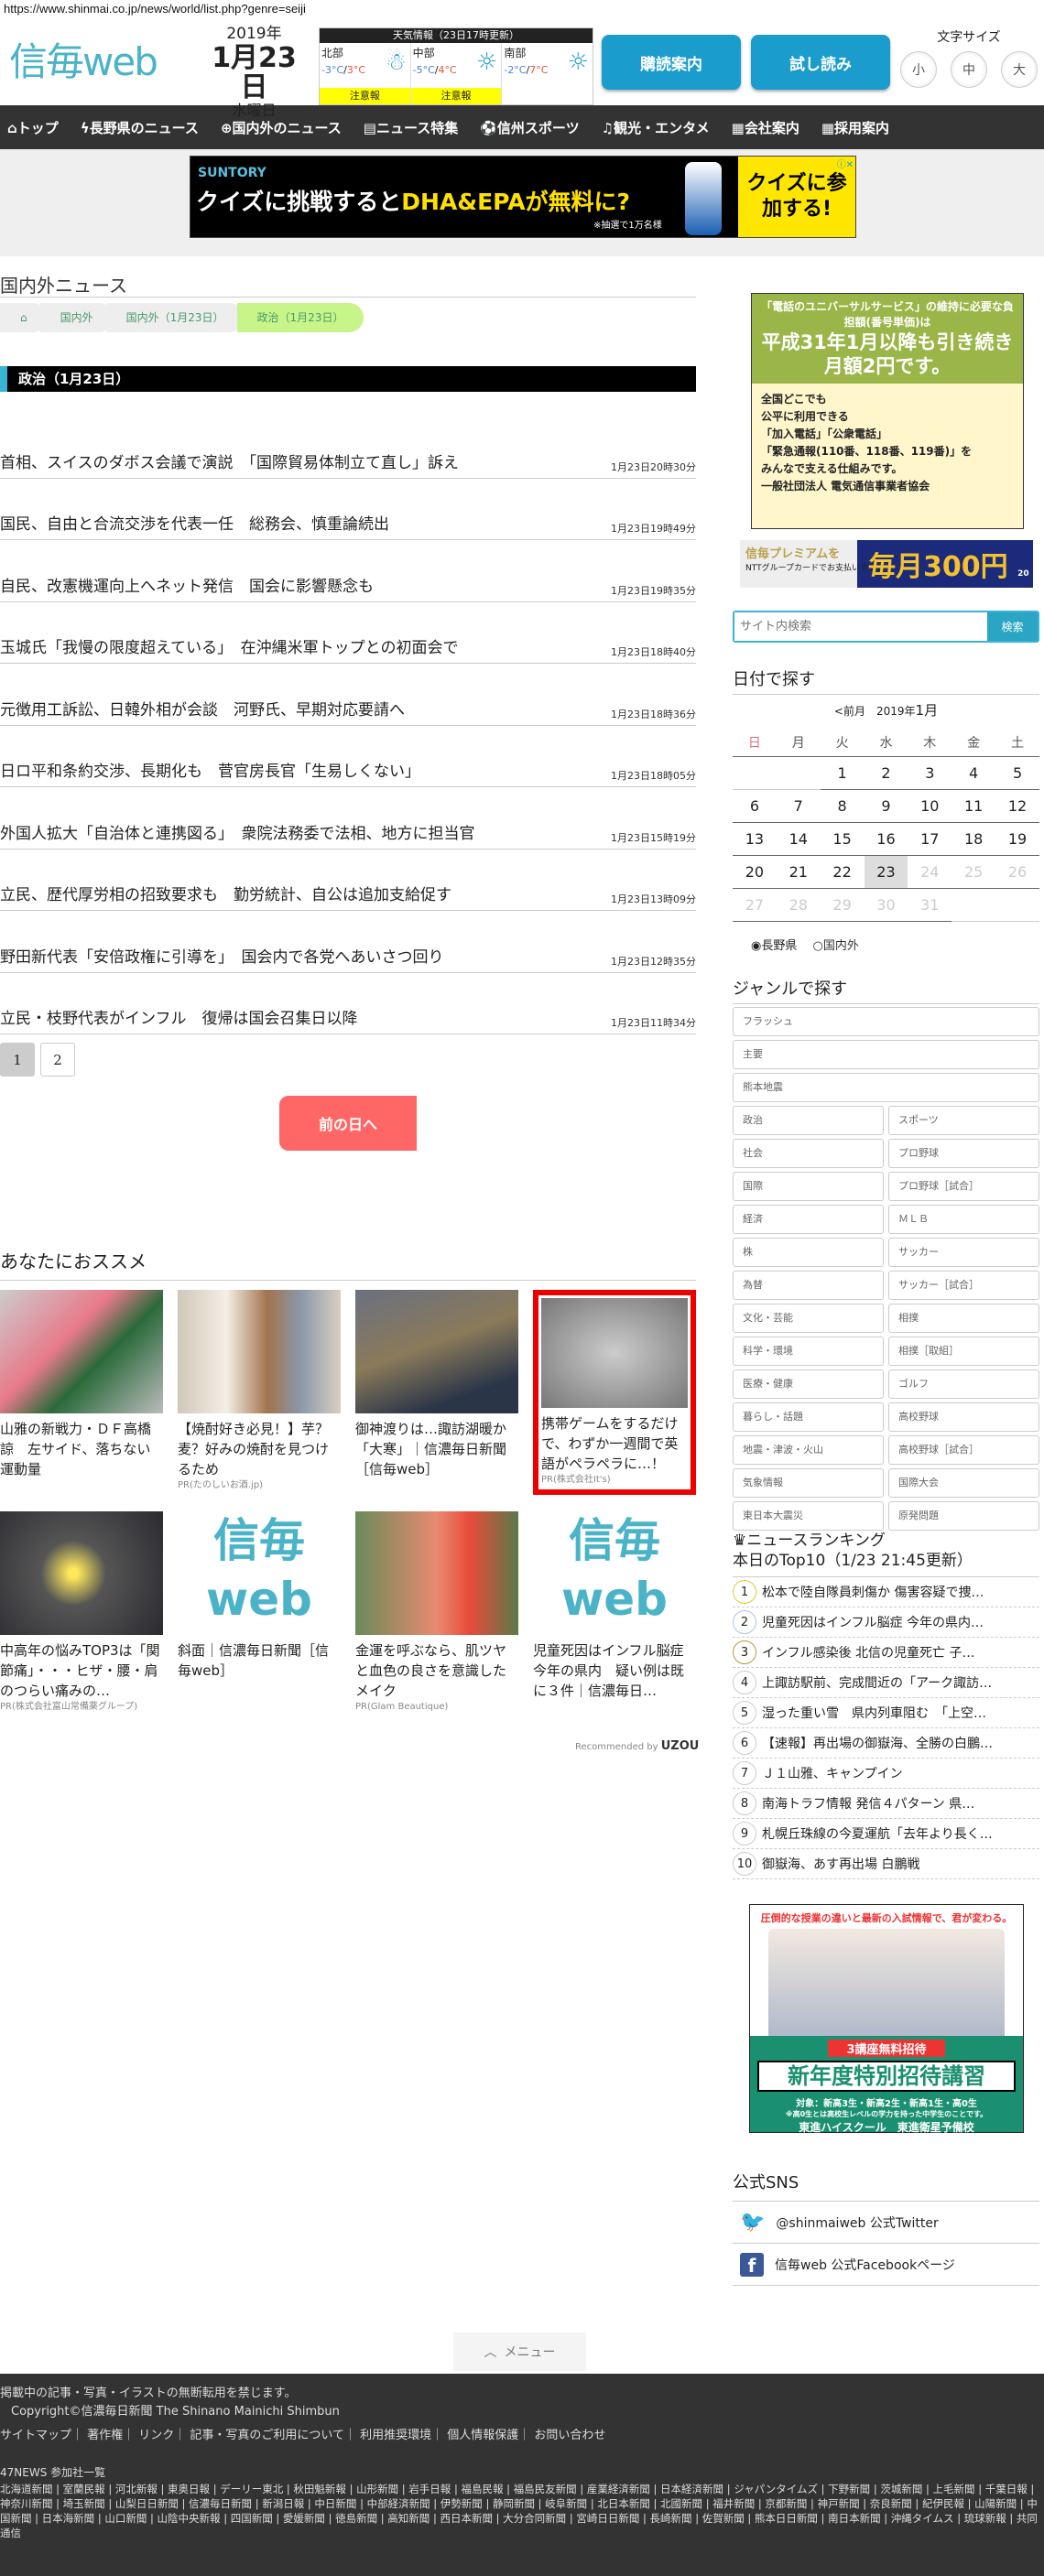 The height and width of the screenshot is (2576, 1044). Describe the element at coordinates (836, 946) in the screenshot. I see `radio-world: ○国内外` at that location.